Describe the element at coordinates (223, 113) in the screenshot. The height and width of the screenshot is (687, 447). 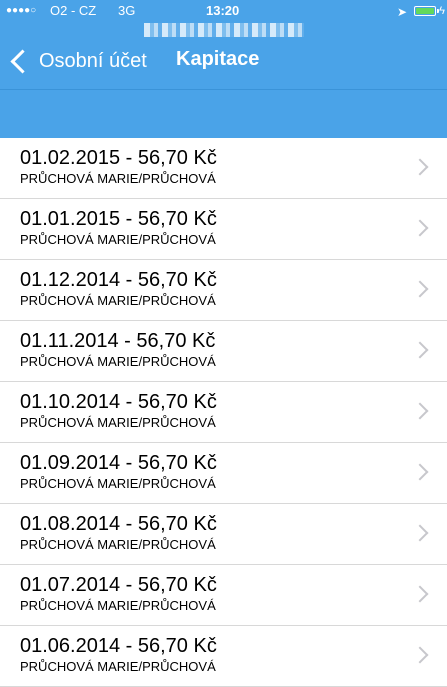
I see `sub-header-bar` at that location.